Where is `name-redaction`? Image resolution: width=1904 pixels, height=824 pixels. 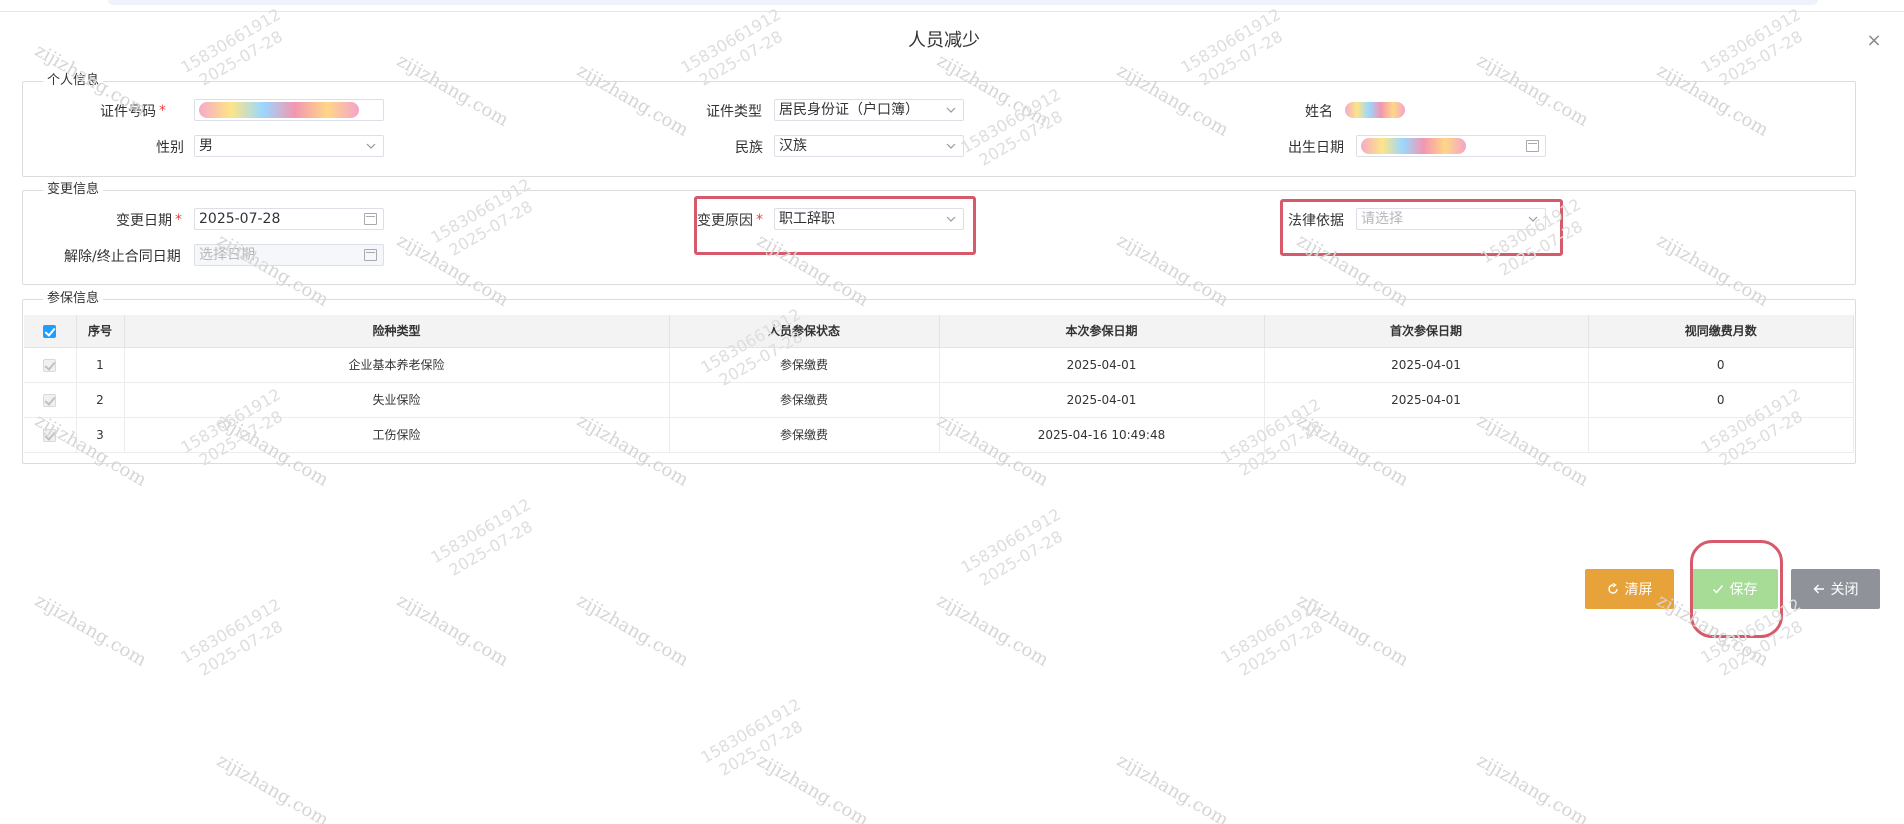 name-redaction is located at coordinates (1375, 110).